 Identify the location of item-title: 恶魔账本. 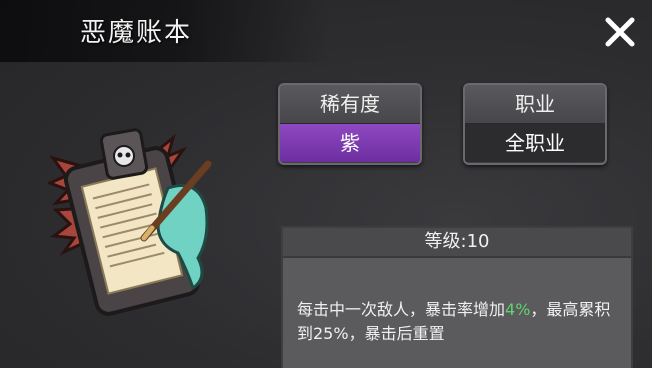
(136, 33).